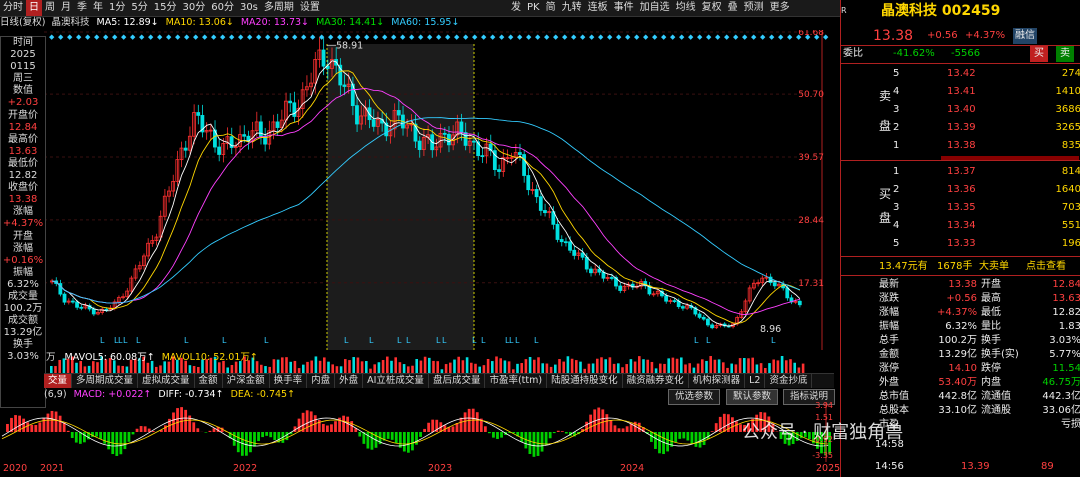 The height and width of the screenshot is (477, 1080). What do you see at coordinates (811, 34) in the screenshot?
I see `y-tick-label: 61.68` at bounding box center [811, 34].